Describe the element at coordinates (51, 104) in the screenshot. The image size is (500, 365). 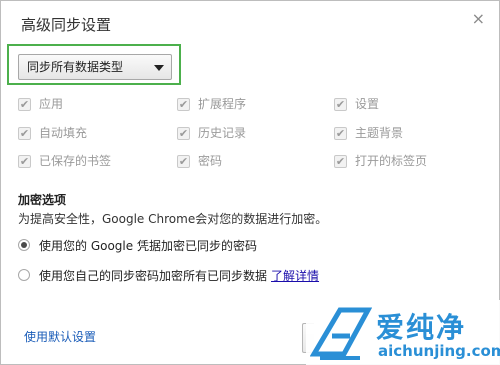
I see `checkbox-label: 应用` at that location.